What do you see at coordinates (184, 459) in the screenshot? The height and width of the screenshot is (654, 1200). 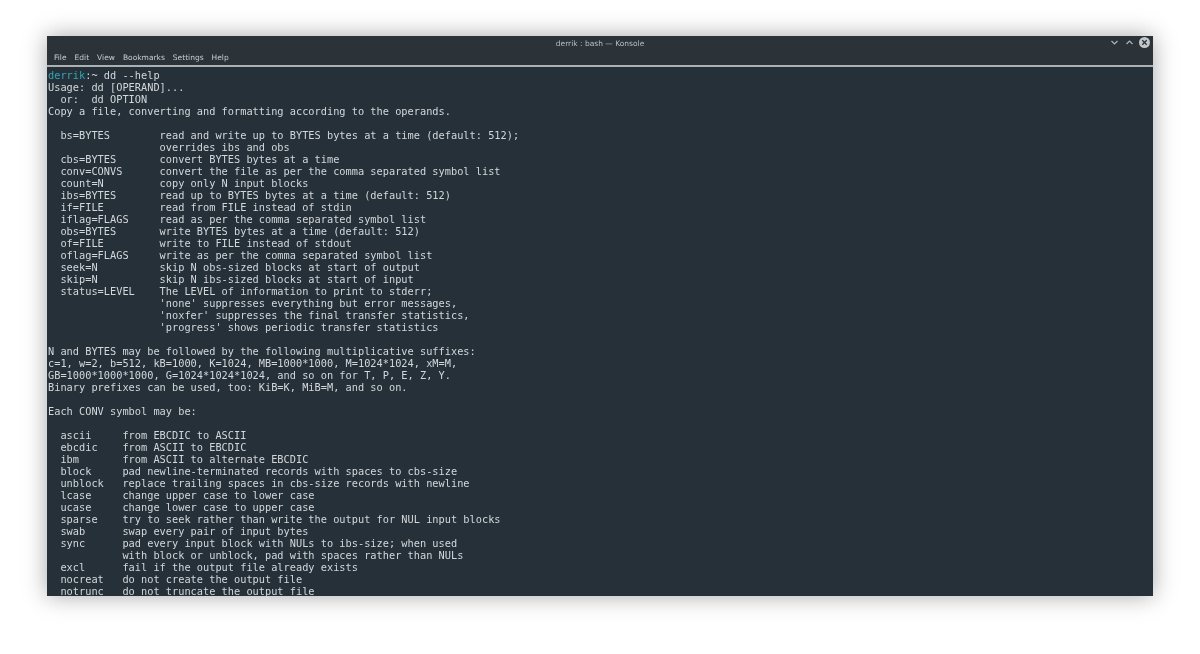 I see `output-line: ibm from ASCII to alternate EBCDIC` at bounding box center [184, 459].